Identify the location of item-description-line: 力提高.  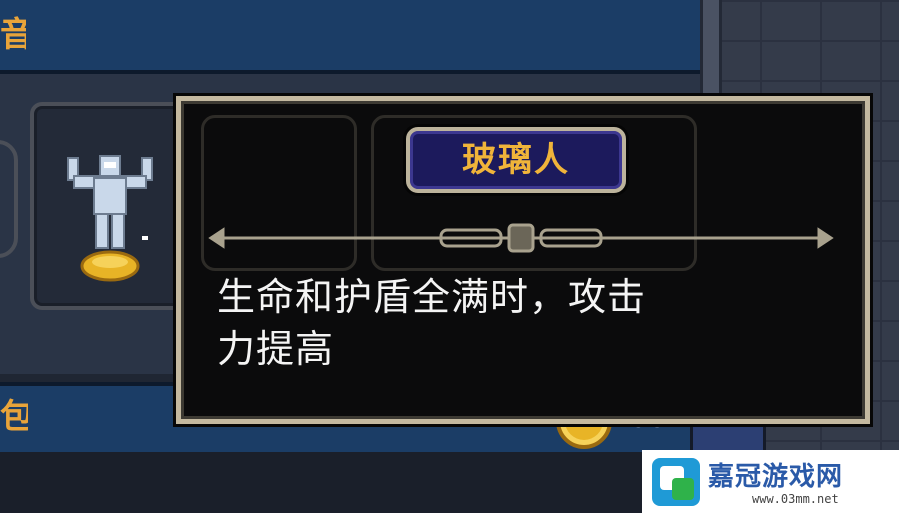
(276, 349).